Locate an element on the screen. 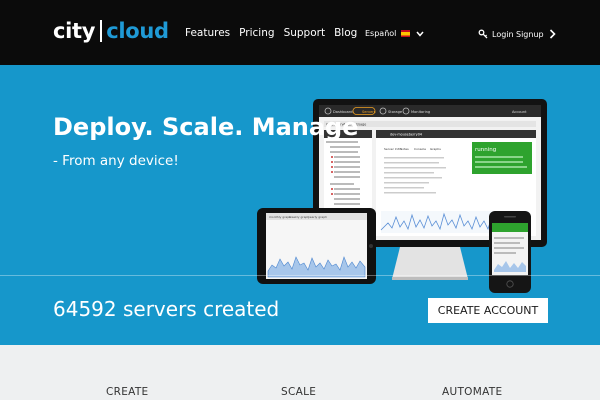 The width and height of the screenshot is (600, 400). citycloud-logo: city cloud is located at coordinates (111, 31).